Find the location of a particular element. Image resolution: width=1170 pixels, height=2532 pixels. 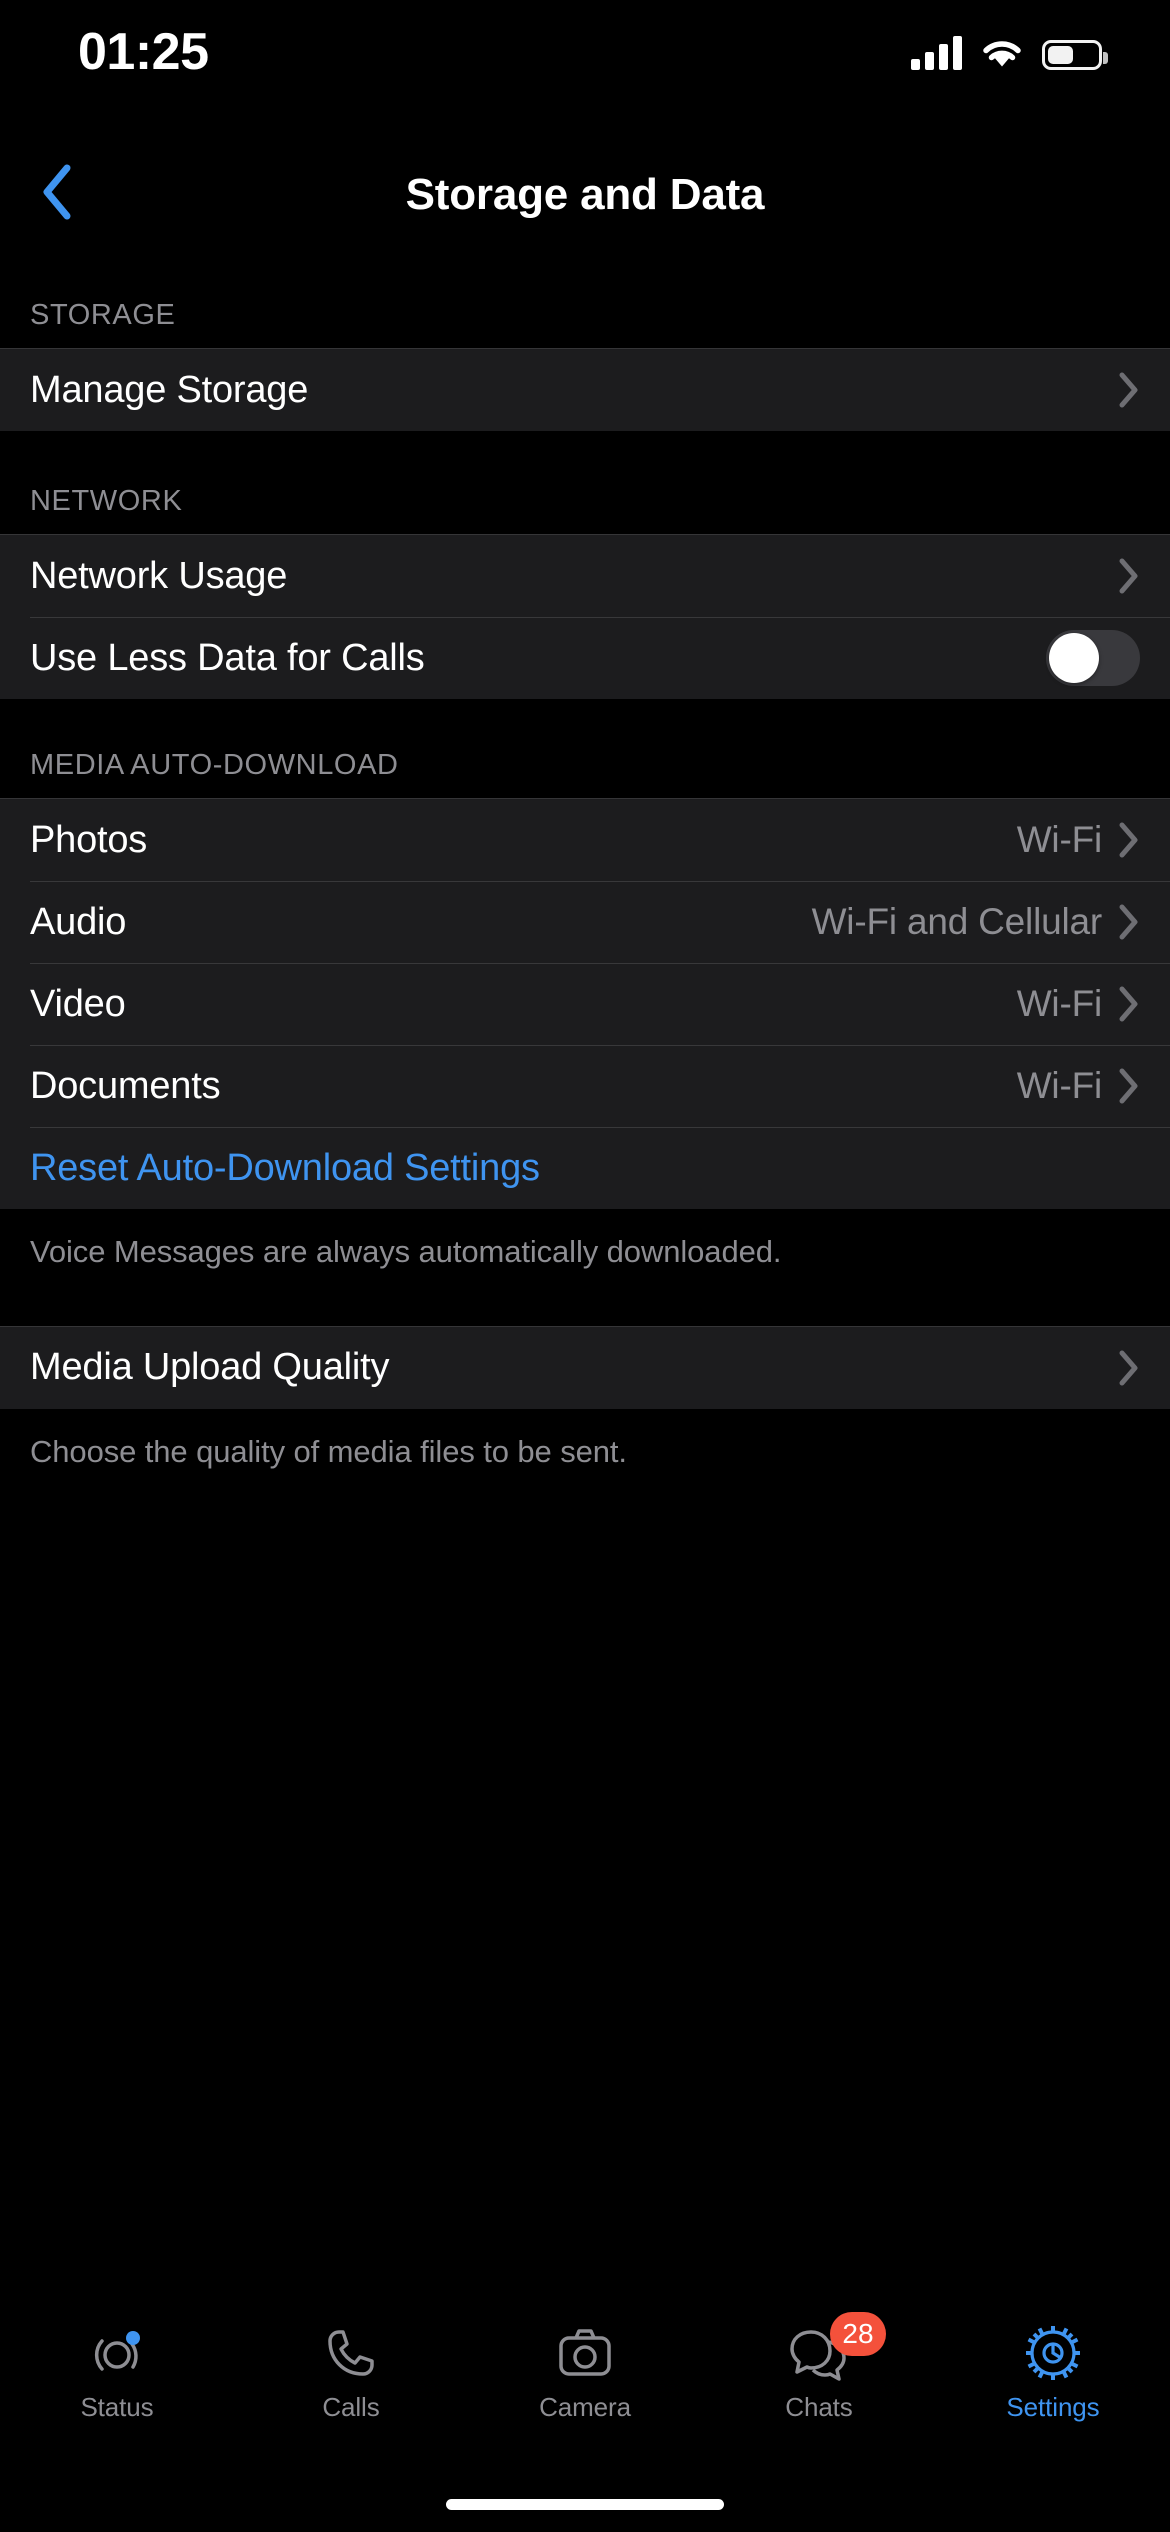

row-label: Video is located at coordinates (78, 1003).